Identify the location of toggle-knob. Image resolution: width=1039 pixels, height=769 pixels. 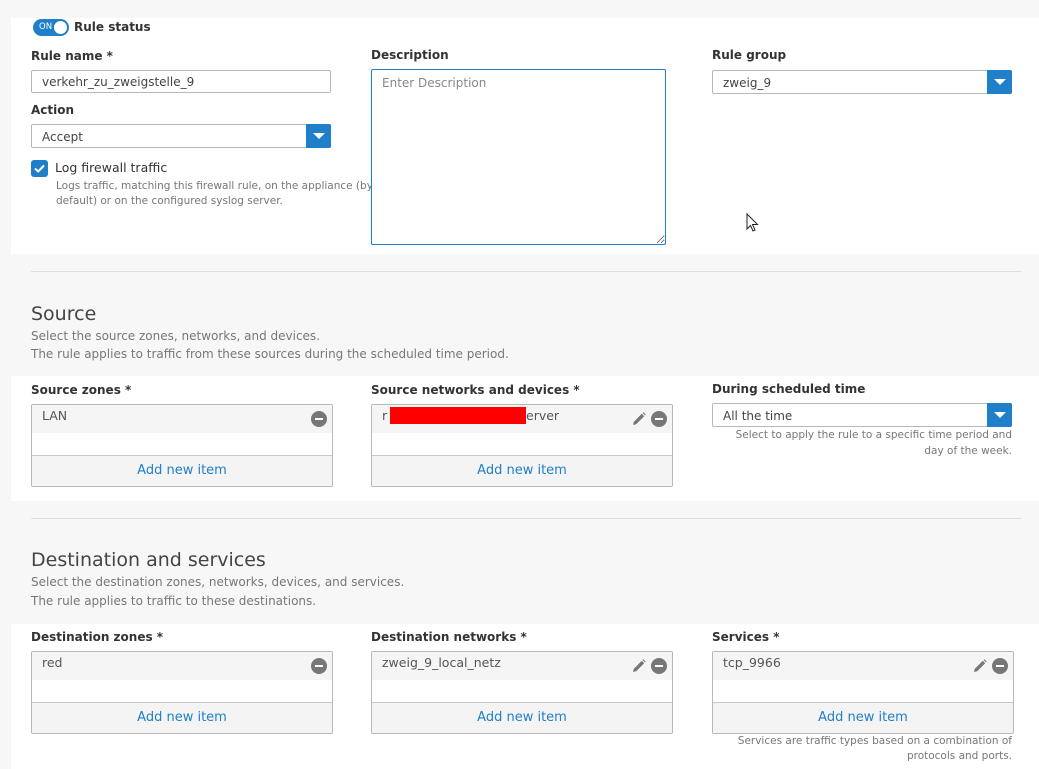
(60, 27).